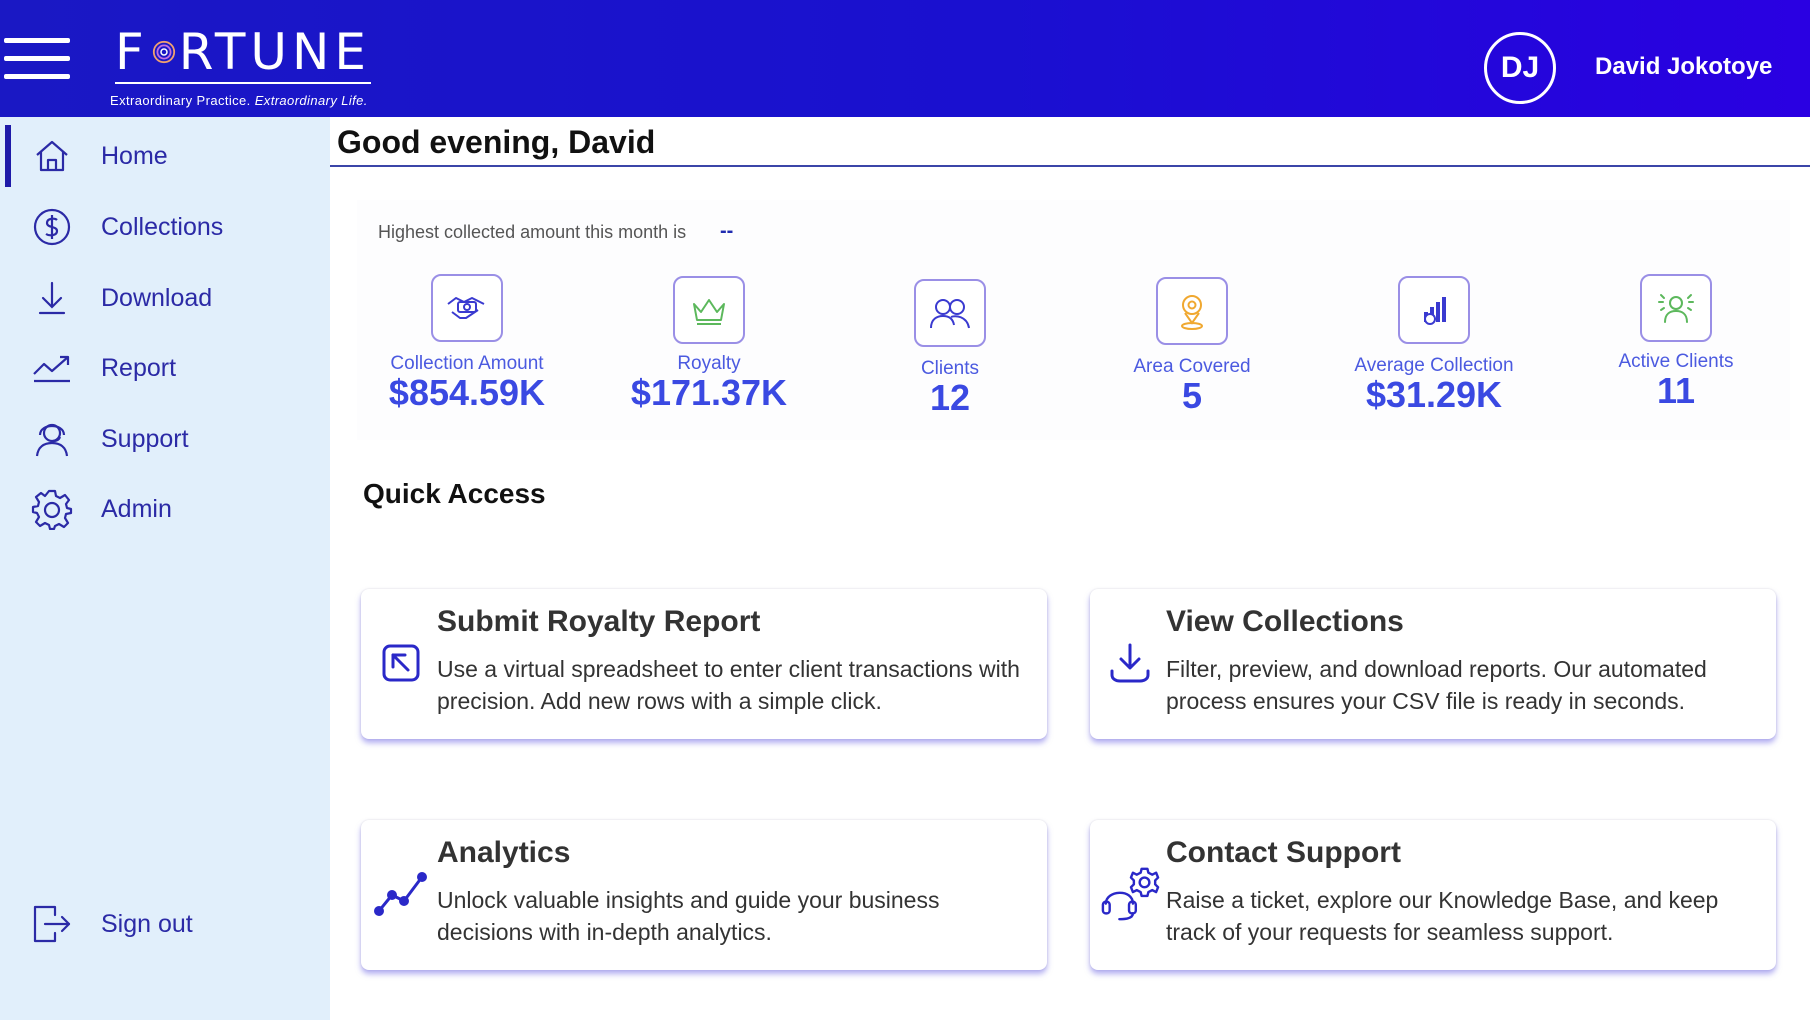  What do you see at coordinates (163, 52) in the screenshot?
I see `logo-swirl-icon` at bounding box center [163, 52].